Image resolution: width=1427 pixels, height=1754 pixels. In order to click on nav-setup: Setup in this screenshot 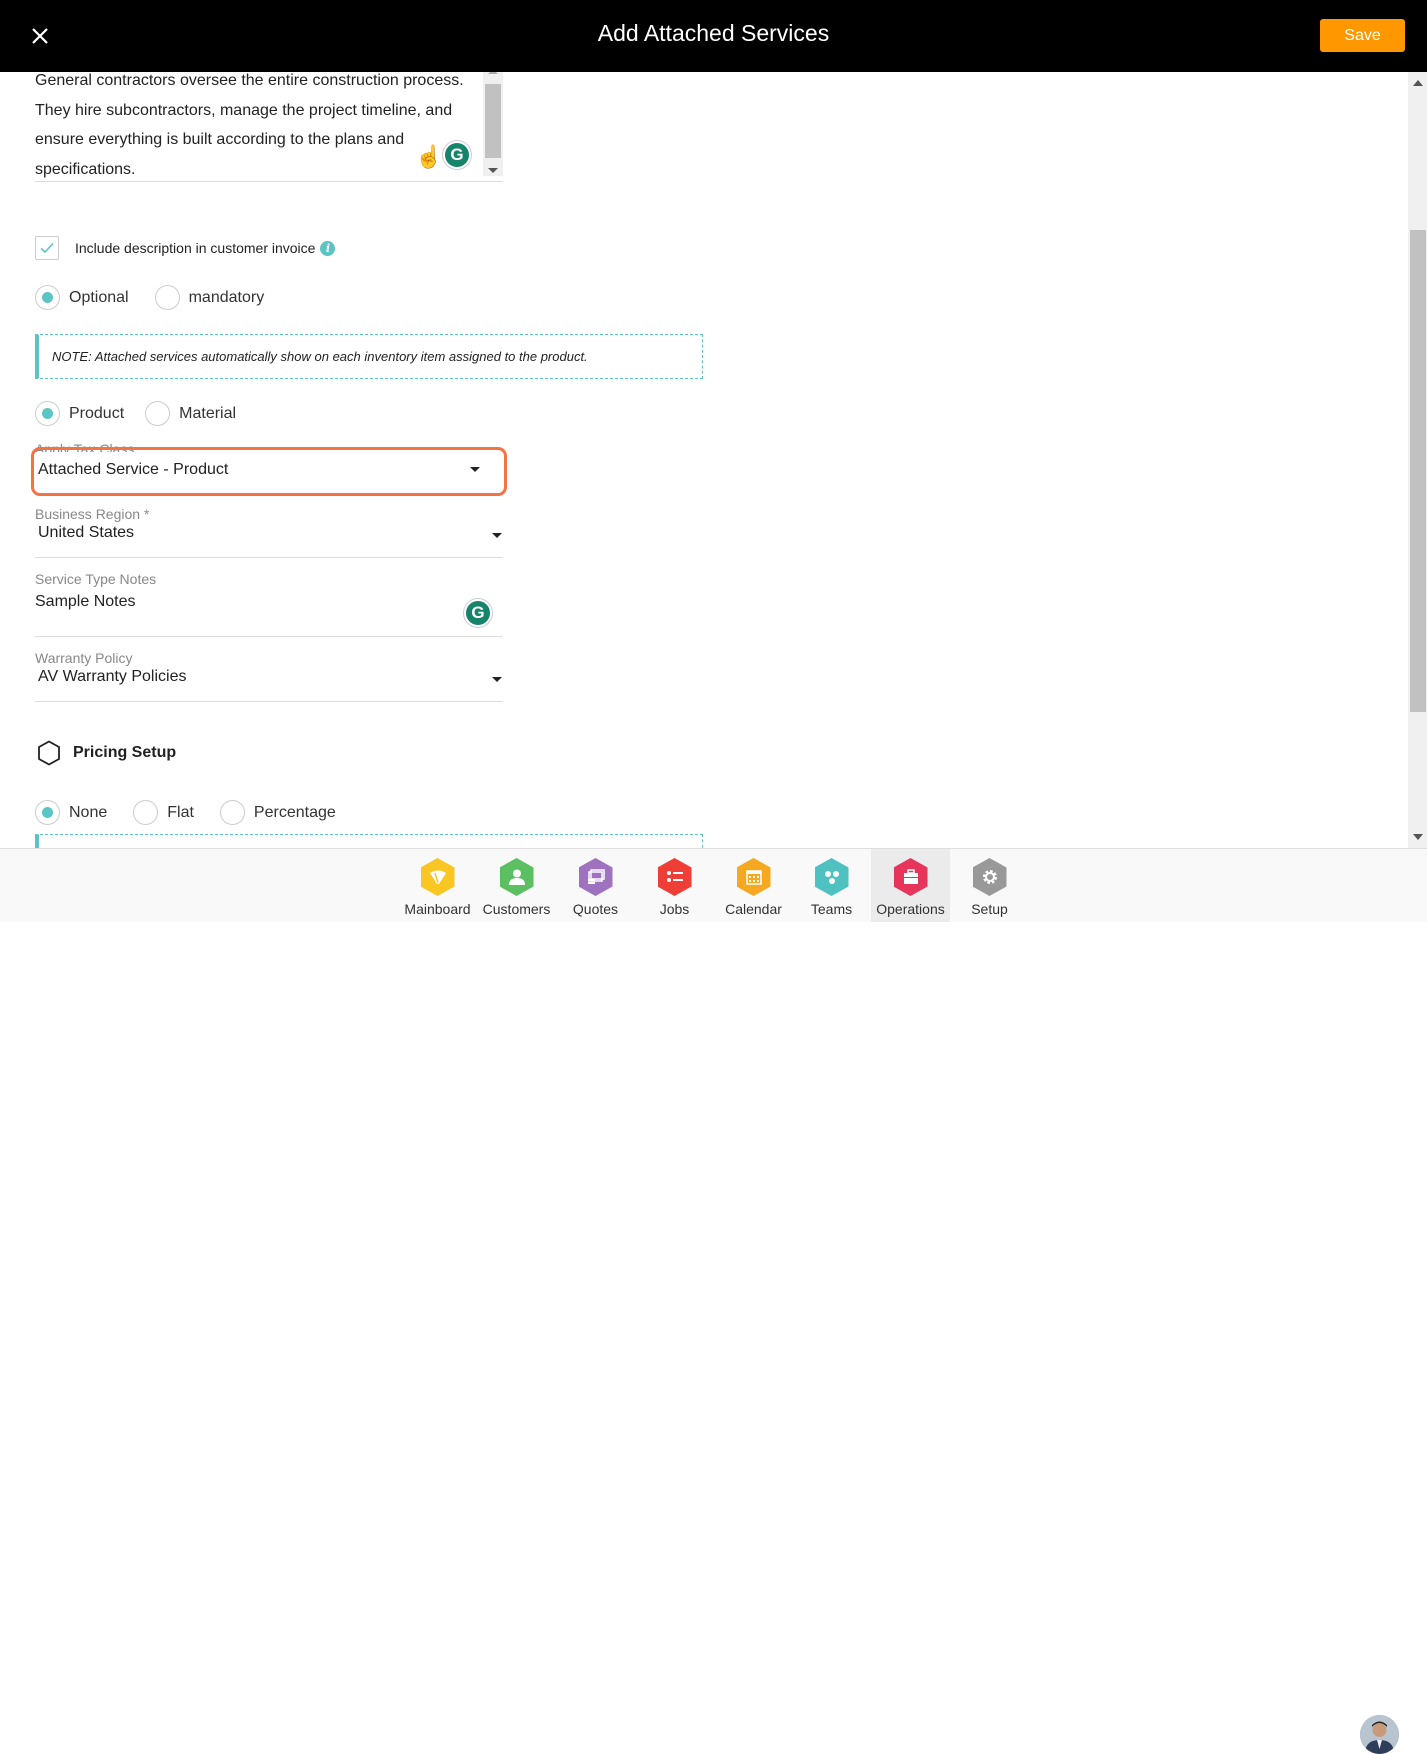, I will do `click(989, 885)`.